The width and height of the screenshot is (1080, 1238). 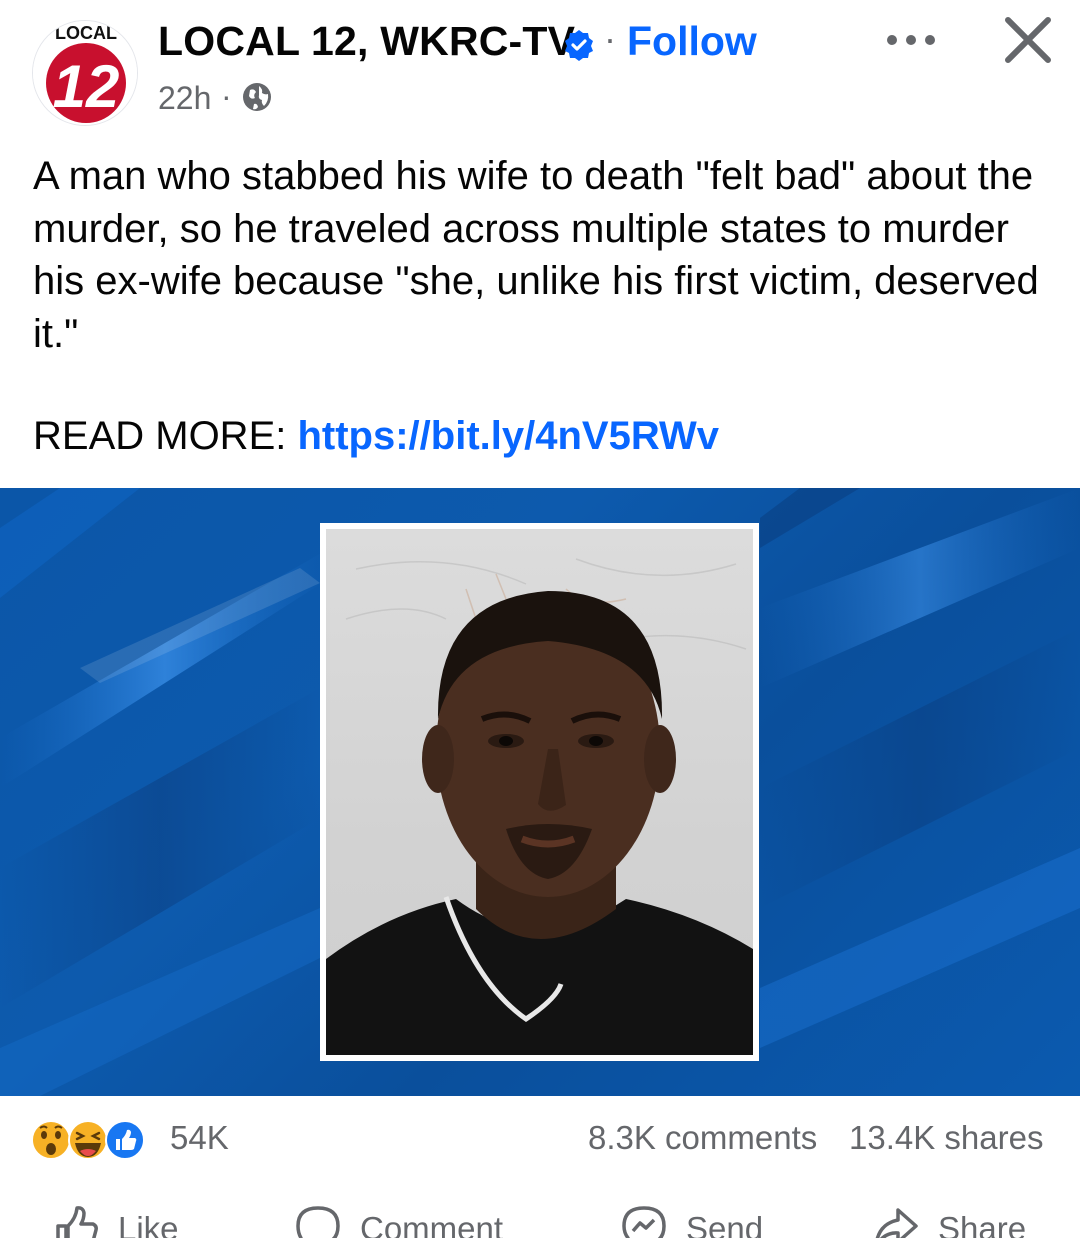 I want to click on like-icon, so click(x=125, y=1140).